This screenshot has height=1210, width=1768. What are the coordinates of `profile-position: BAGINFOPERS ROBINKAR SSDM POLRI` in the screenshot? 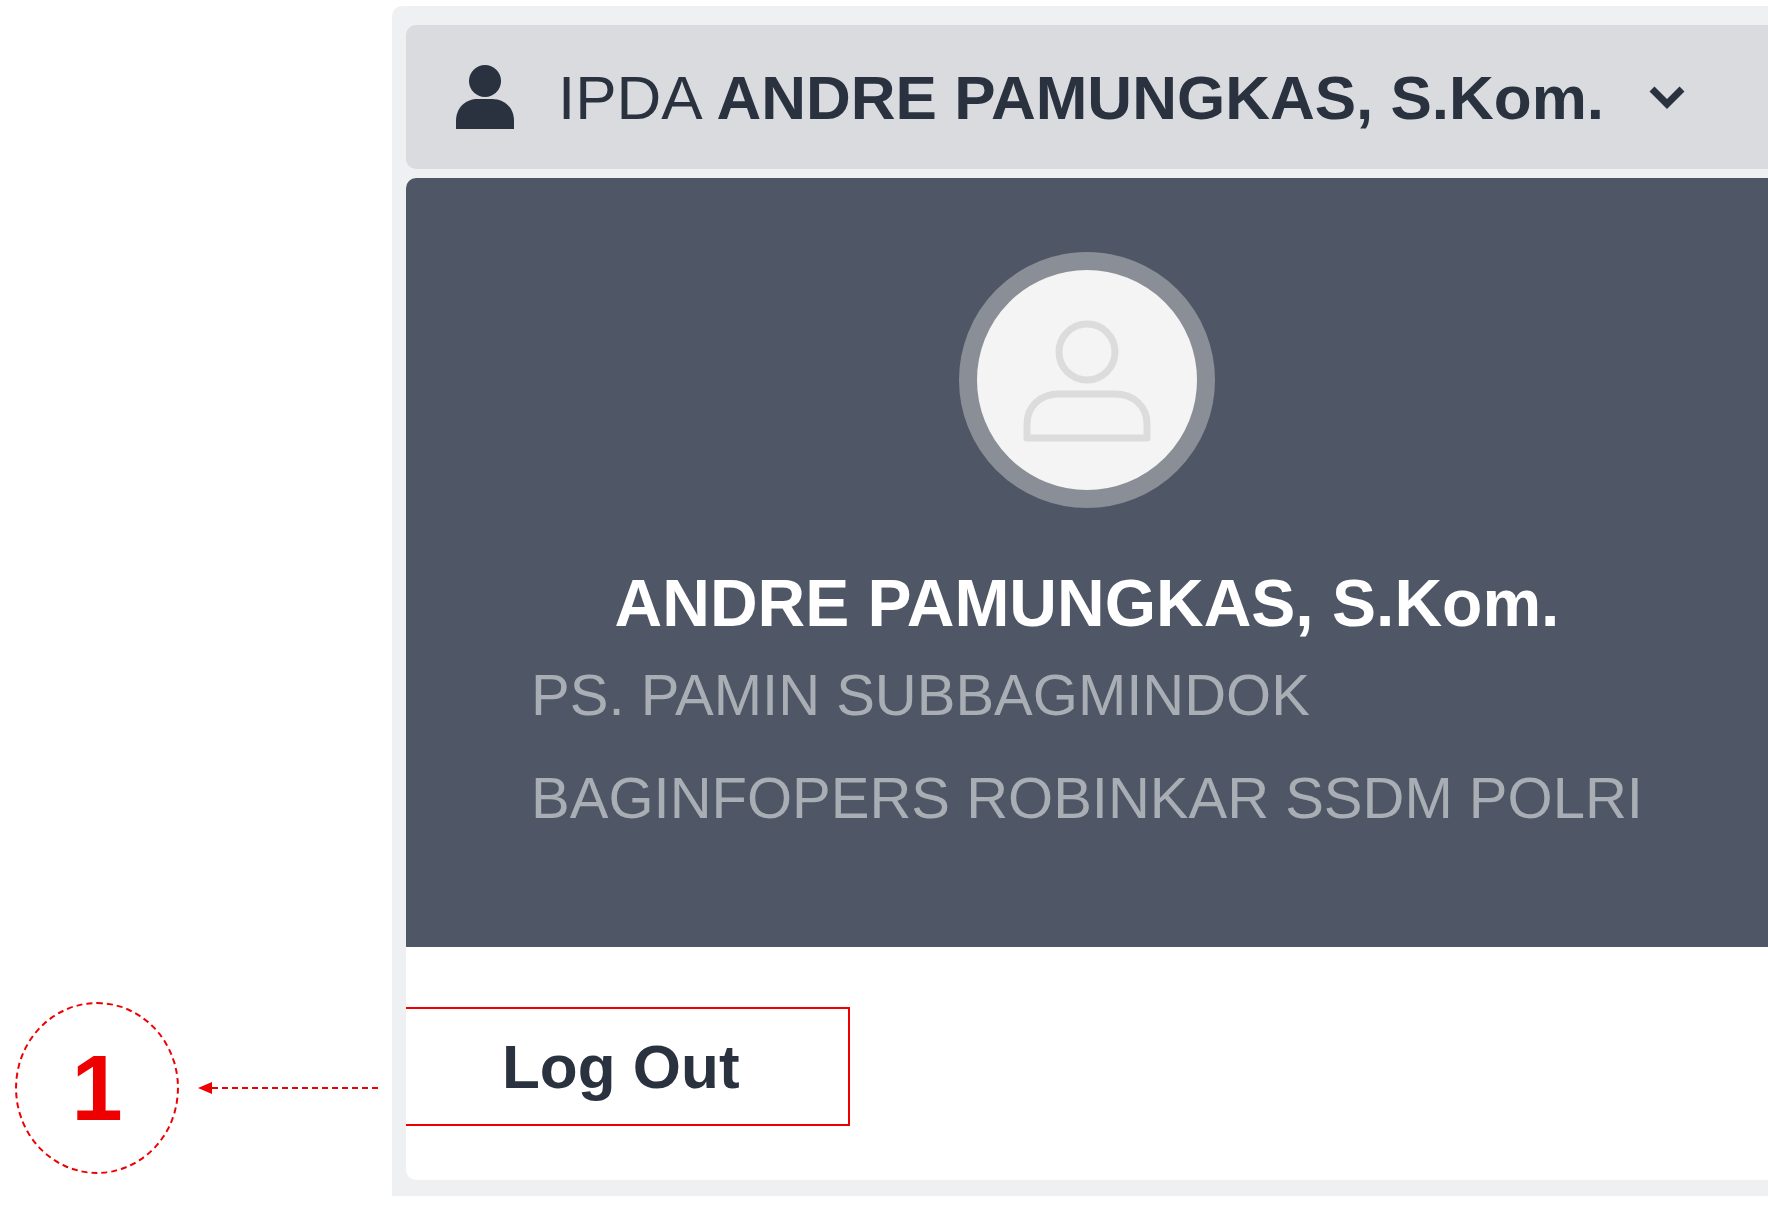 It's located at (1087, 798).